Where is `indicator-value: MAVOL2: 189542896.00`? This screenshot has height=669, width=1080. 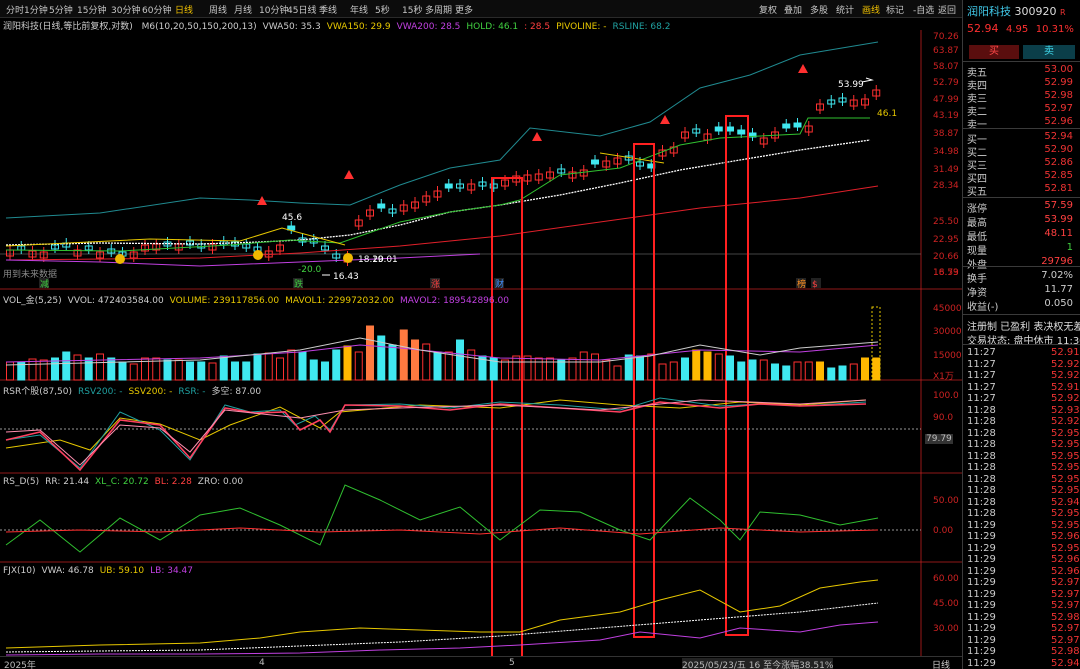 indicator-value: MAVOL2: 189542896.00 is located at coordinates (454, 301).